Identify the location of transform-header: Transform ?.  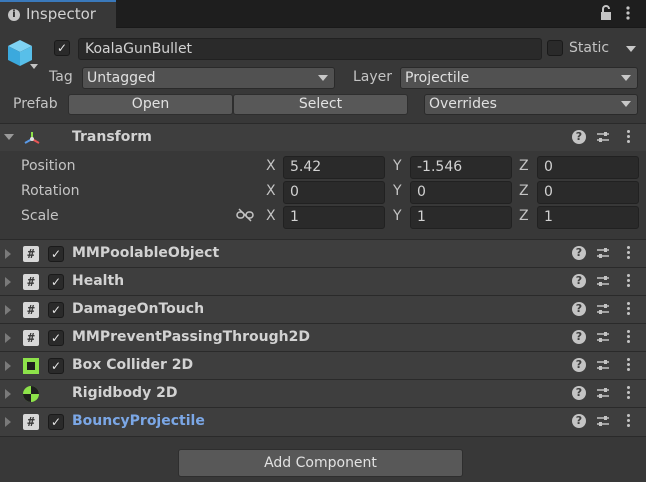
(323, 137).